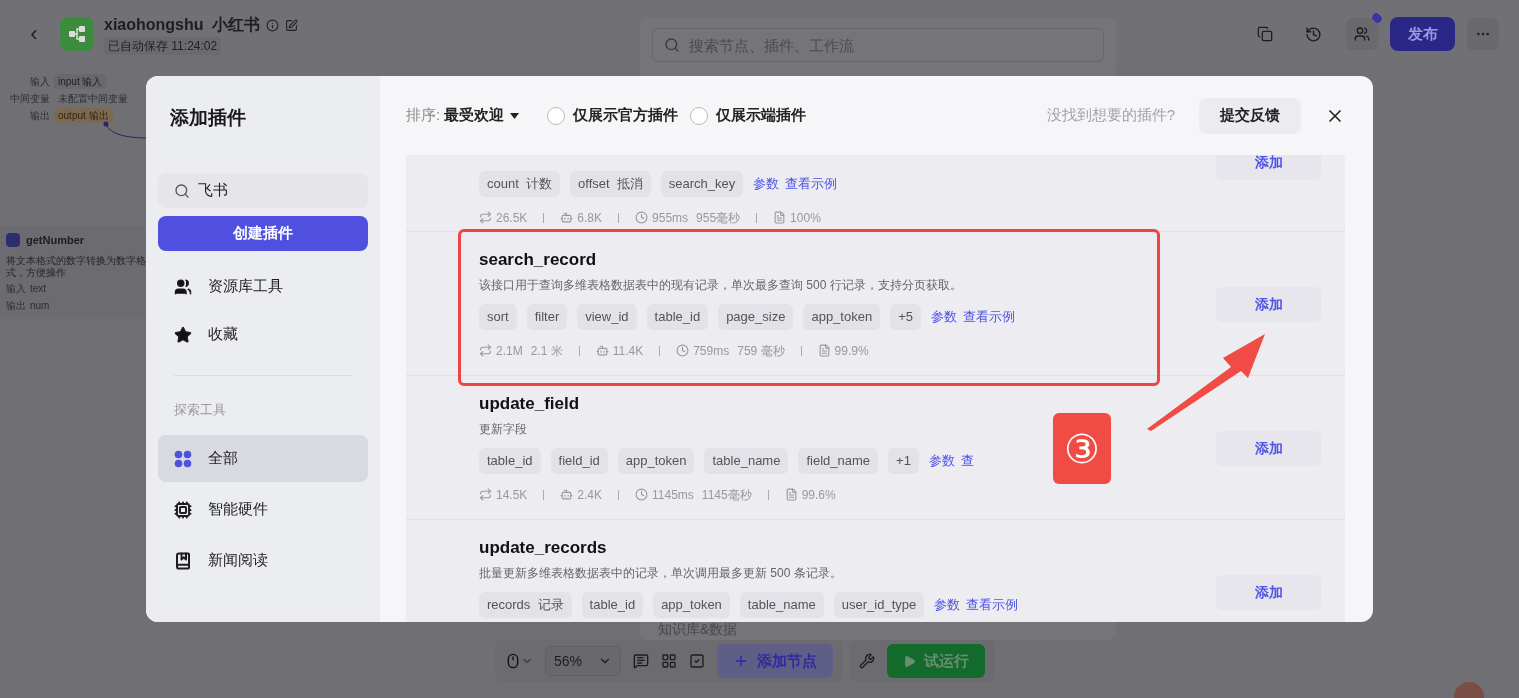 This screenshot has width=1519, height=698. I want to click on comment-icon, so click(641, 661).